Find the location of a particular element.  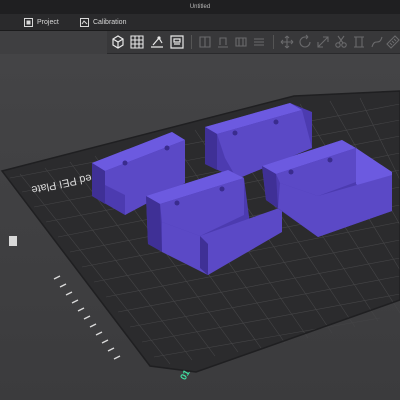

scale-icon is located at coordinates (323, 42).